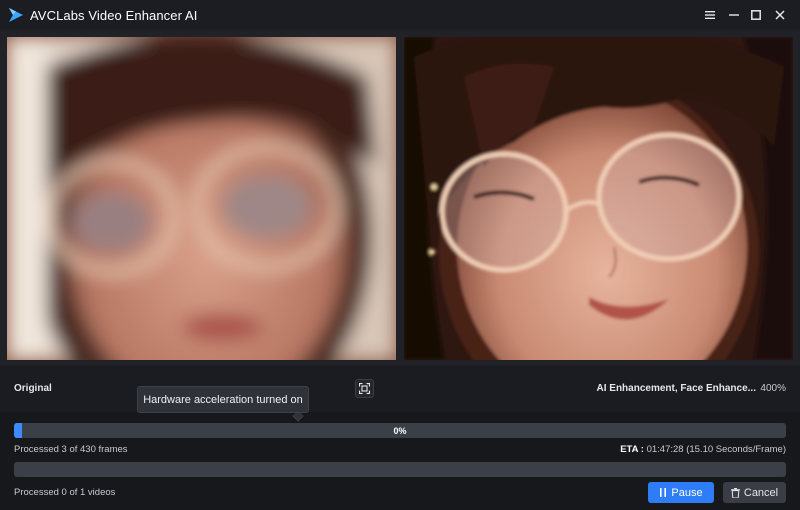  I want to click on app-title: AVCLabs Video Enhancer AI, so click(114, 15).